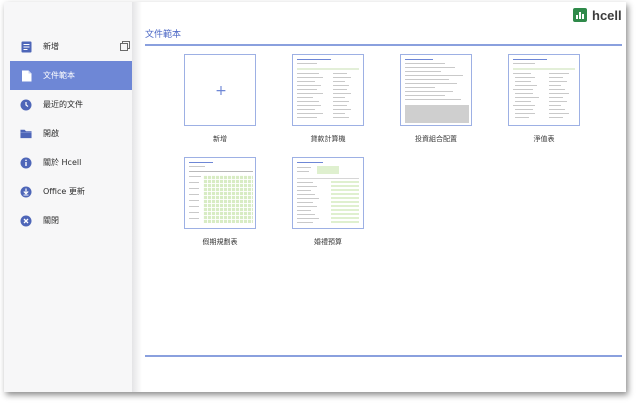  Describe the element at coordinates (26, 221) in the screenshot. I see `close-icon` at that location.